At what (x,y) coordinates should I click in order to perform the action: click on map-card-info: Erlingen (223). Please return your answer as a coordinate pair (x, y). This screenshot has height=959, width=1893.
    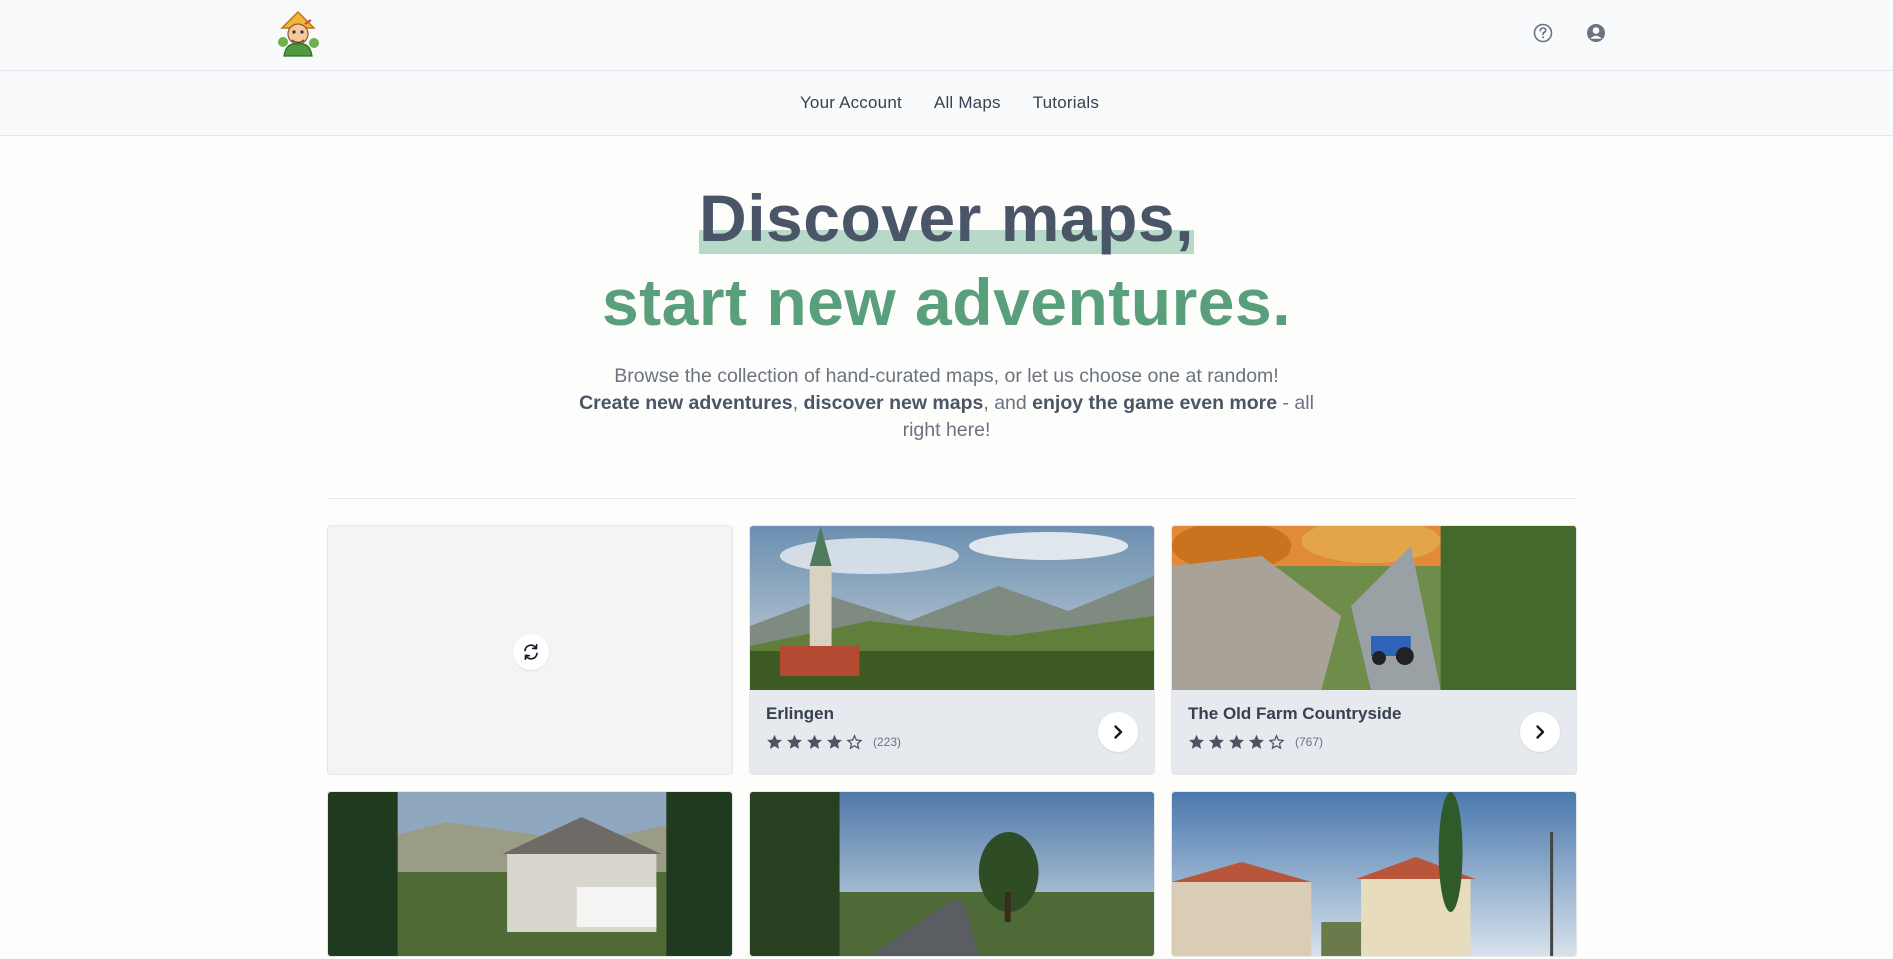
    Looking at the image, I should click on (952, 732).